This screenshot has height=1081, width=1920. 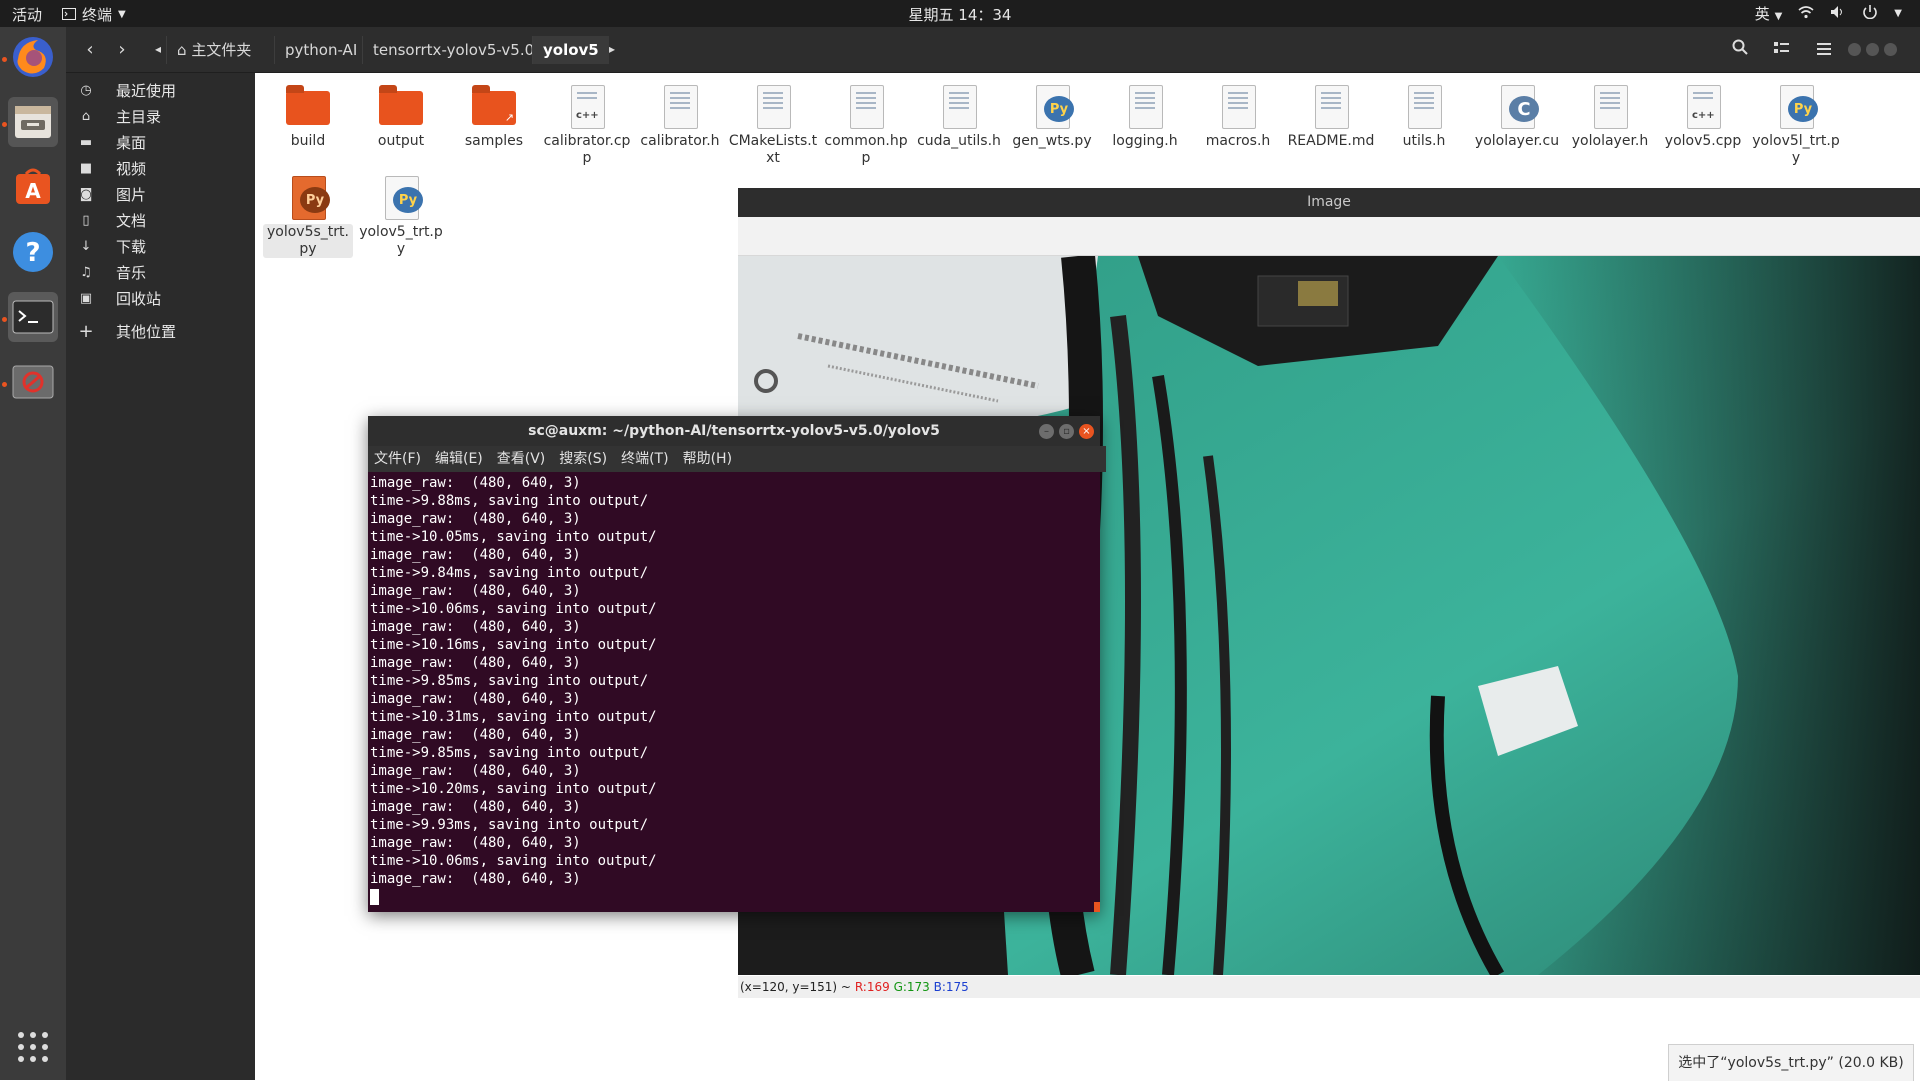 What do you see at coordinates (320, 50) in the screenshot?
I see `breadcrumb-python-ai: python-AI` at bounding box center [320, 50].